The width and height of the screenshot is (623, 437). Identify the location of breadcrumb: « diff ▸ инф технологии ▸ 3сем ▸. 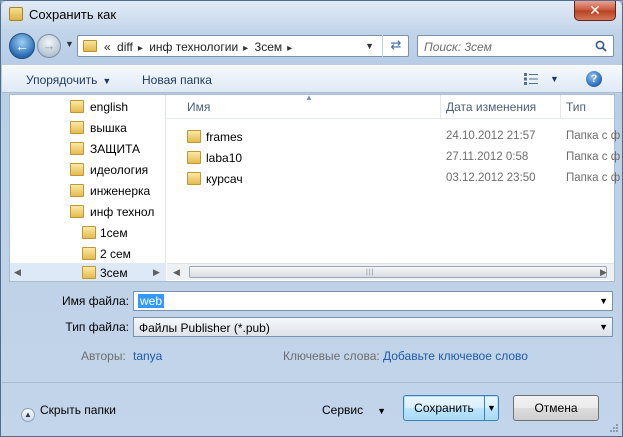
(199, 47).